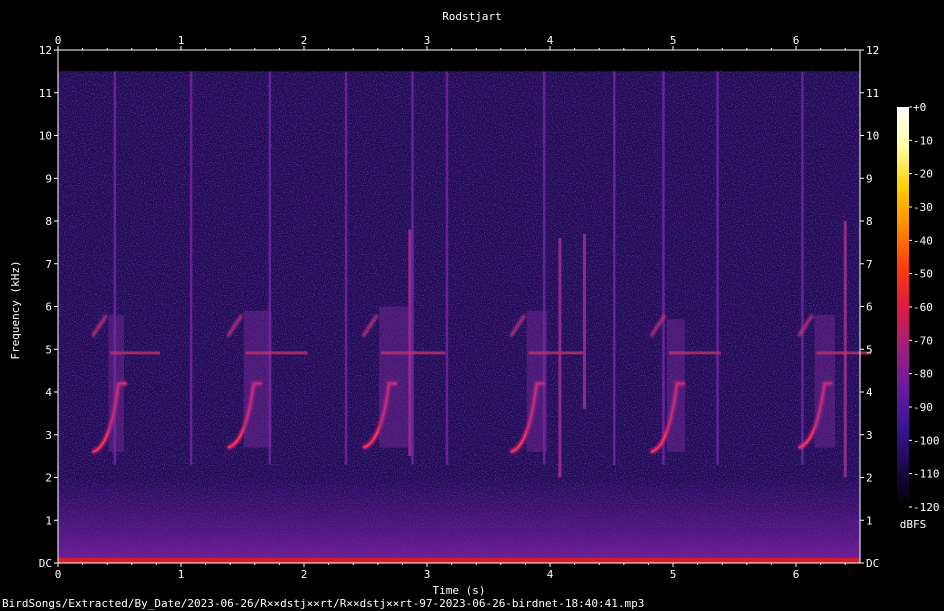  What do you see at coordinates (872, 563) in the screenshot?
I see `y-tick-label-right: DC` at bounding box center [872, 563].